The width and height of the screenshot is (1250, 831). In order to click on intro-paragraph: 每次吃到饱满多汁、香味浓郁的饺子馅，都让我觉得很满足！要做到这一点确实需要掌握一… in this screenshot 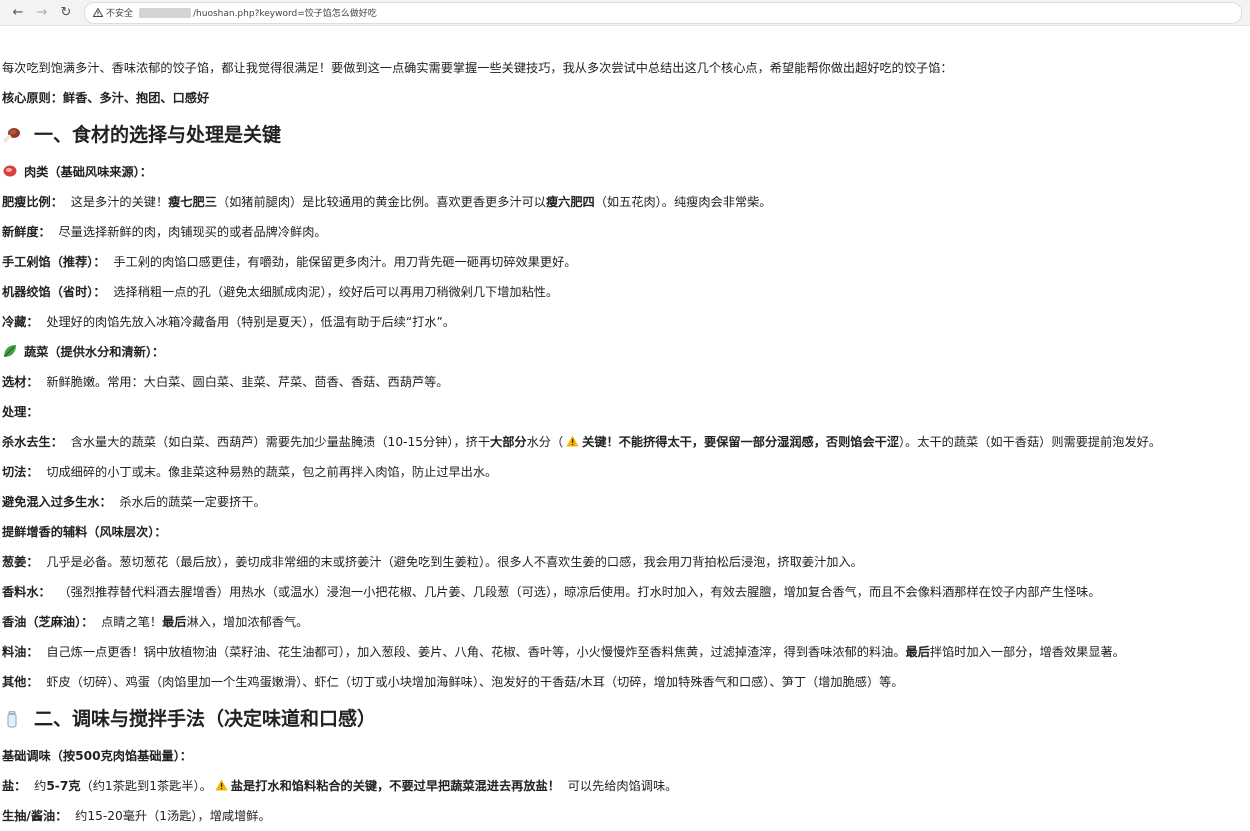, I will do `click(477, 68)`.